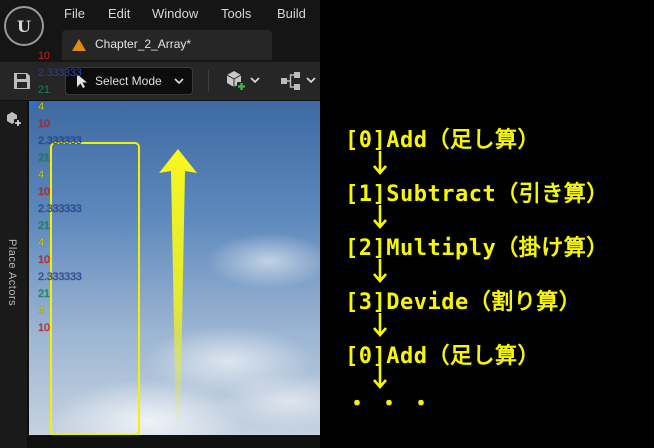 This screenshot has width=654, height=448. Describe the element at coordinates (22, 81) in the screenshot. I see `save-icon` at that location.